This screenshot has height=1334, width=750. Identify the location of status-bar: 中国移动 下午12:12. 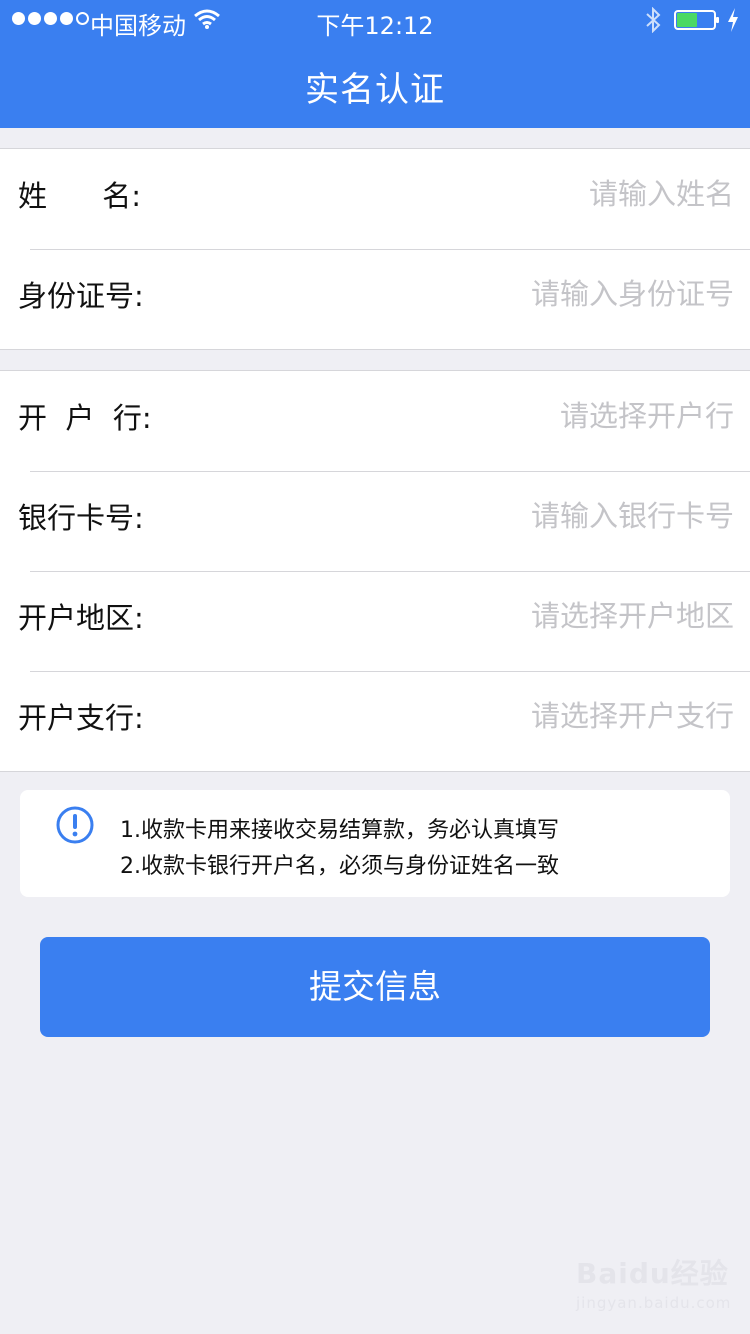
(375, 20).